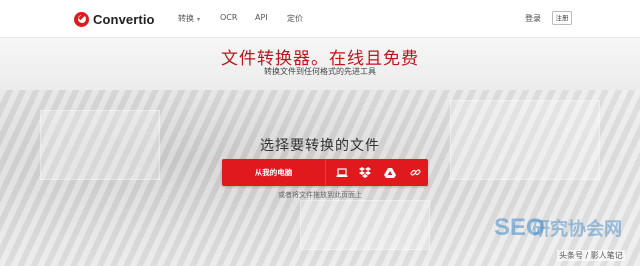 The width and height of the screenshot is (640, 266). What do you see at coordinates (320, 195) in the screenshot?
I see `drop-hint: 或者将文件拖放到此页面上` at bounding box center [320, 195].